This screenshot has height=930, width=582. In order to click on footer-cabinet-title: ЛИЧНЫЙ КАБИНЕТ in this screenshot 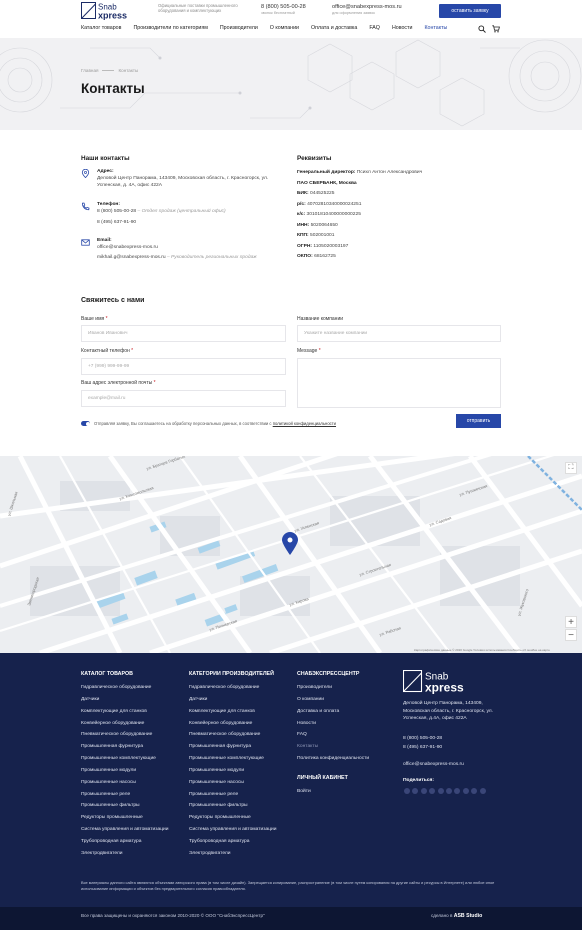, I will do `click(322, 777)`.